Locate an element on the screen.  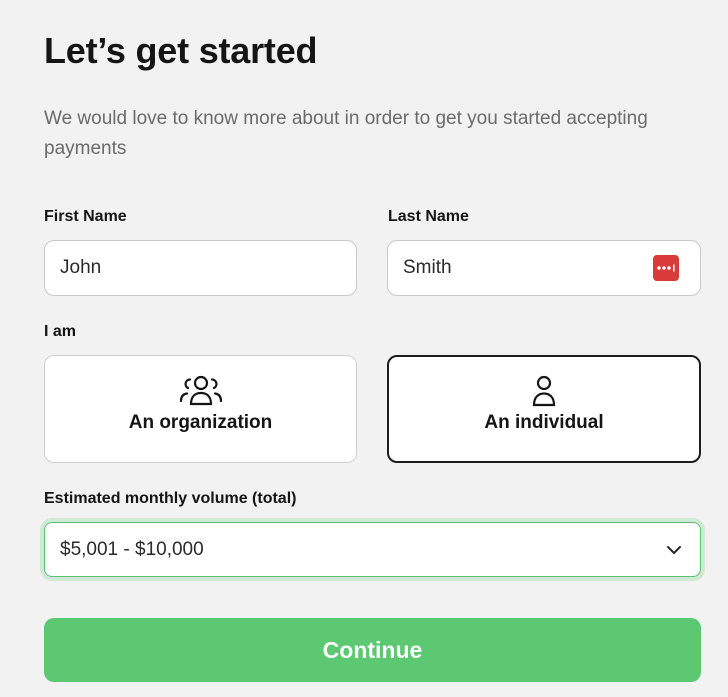
chevron-down-icon is located at coordinates (674, 550).